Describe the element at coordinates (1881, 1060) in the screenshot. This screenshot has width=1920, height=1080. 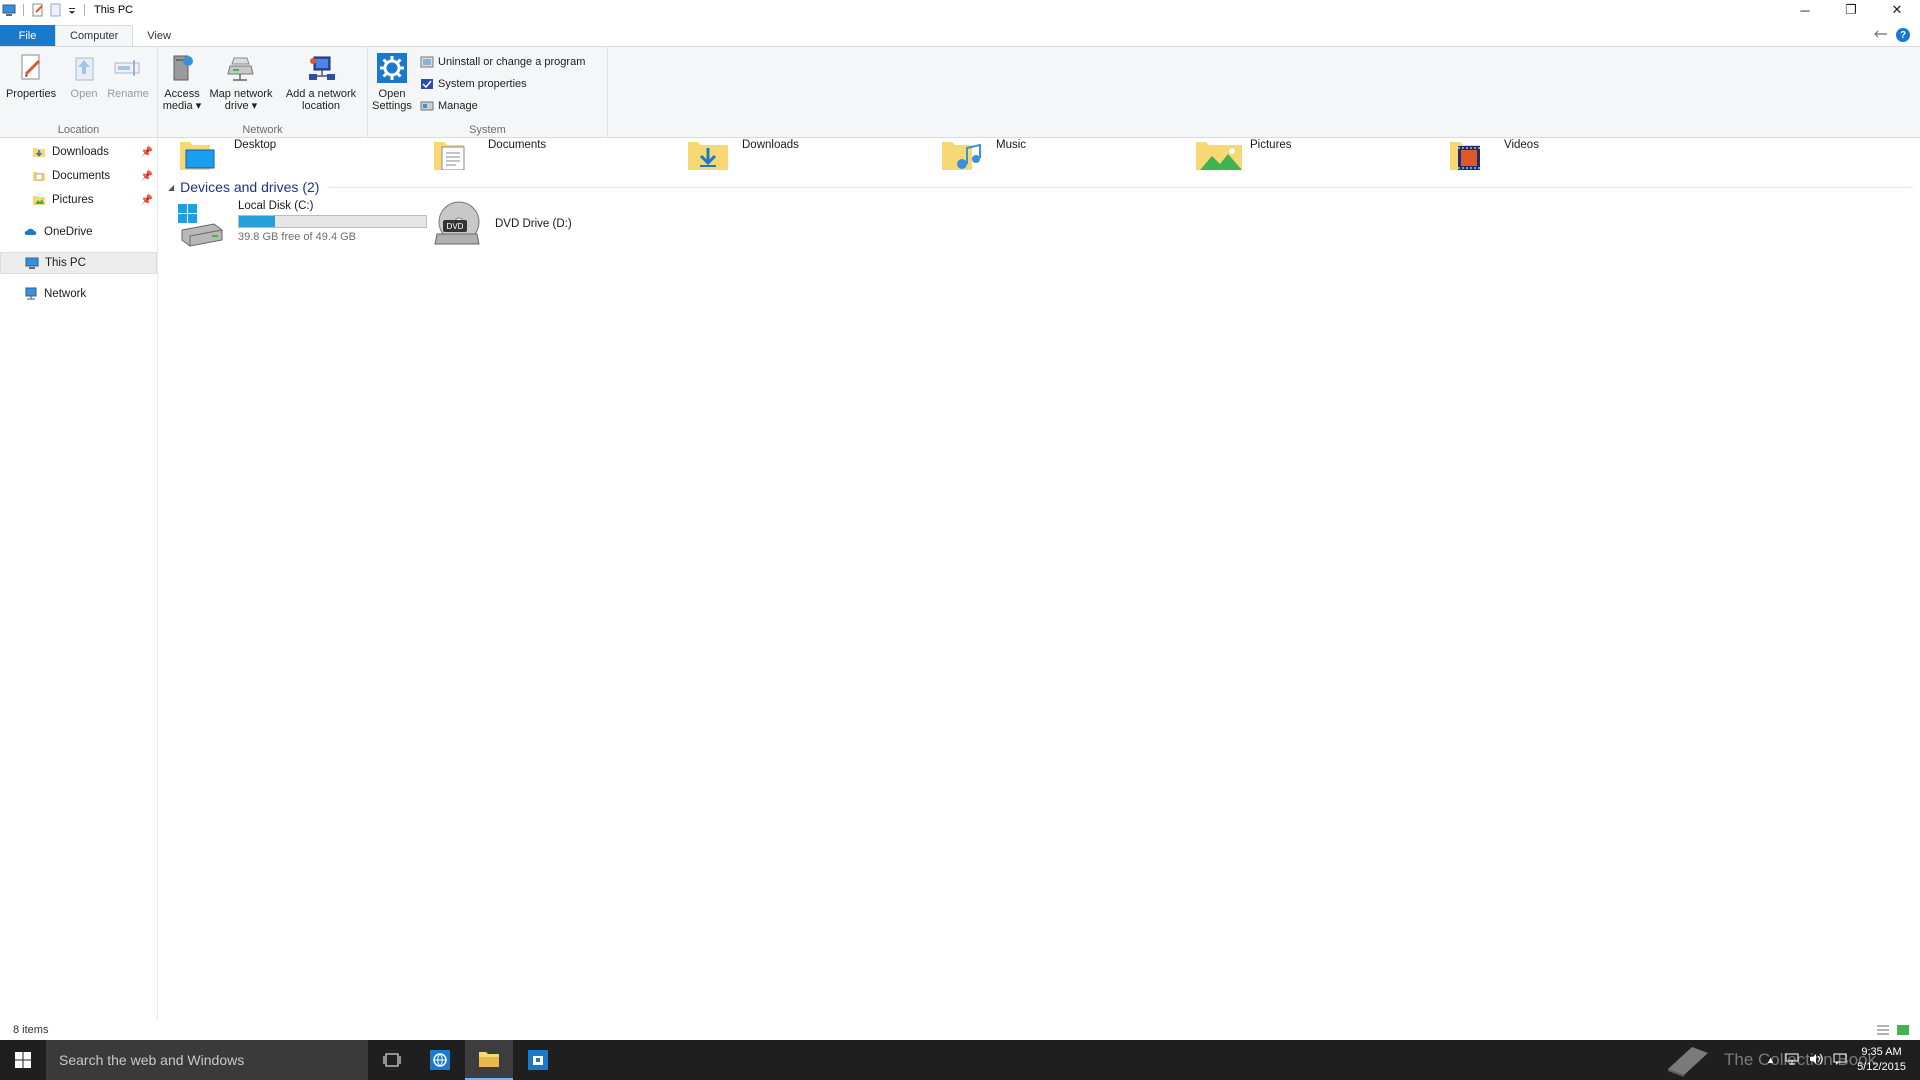
I see `taskbar-clock: 9:35 AM 5/12/2015` at that location.